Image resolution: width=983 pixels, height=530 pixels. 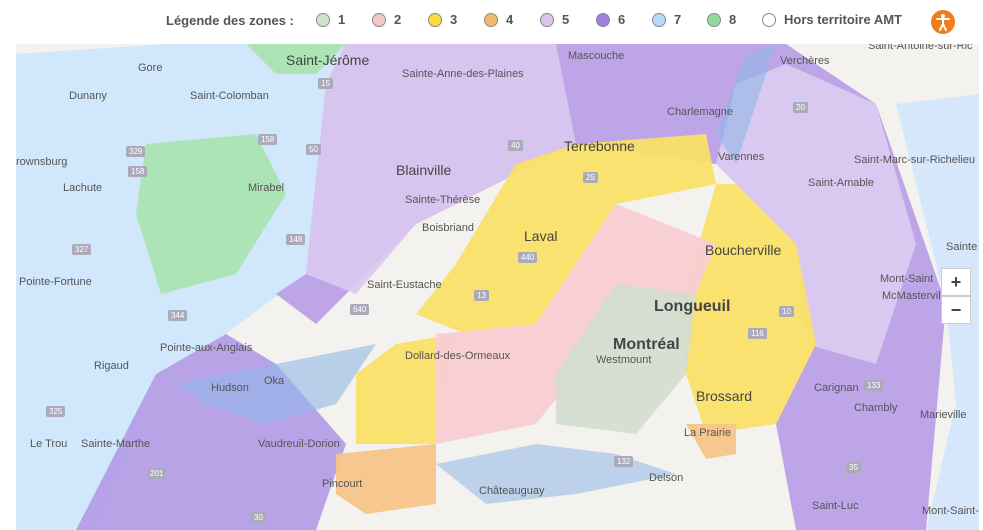 What do you see at coordinates (360, 309) in the screenshot?
I see `route-shield: 640` at bounding box center [360, 309].